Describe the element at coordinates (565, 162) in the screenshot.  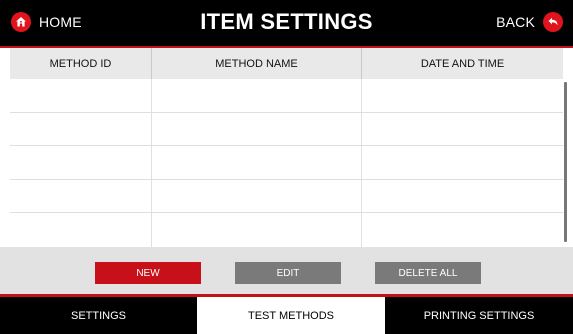
I see `scrollbar-thumb` at that location.